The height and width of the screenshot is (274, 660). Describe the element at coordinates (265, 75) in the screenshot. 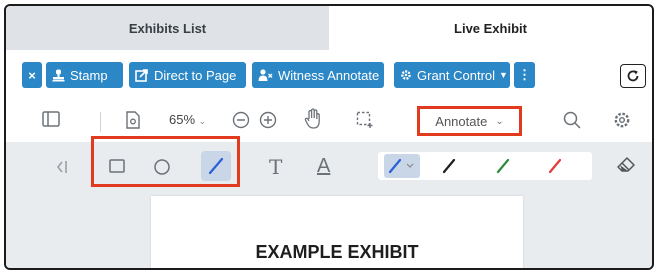

I see `user-x-icon` at that location.